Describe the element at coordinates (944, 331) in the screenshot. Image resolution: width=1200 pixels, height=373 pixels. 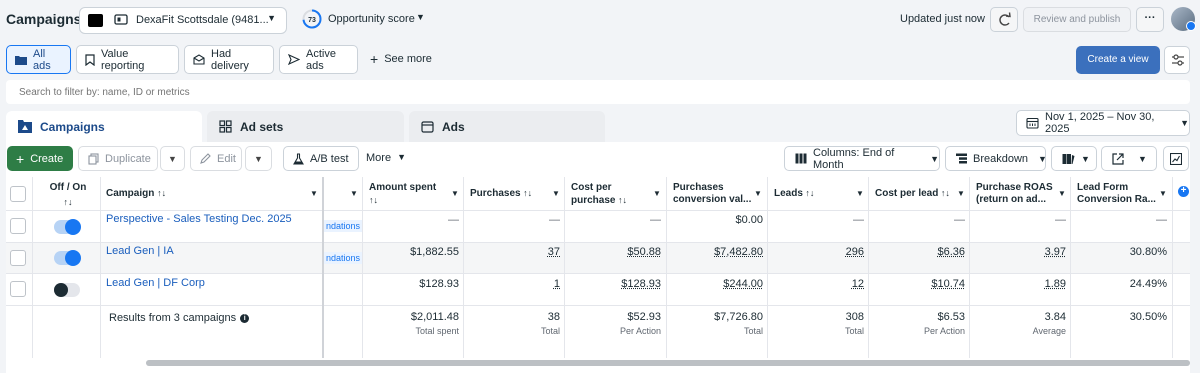
I see `total-cost-per-lead-sub: Per Action` at that location.